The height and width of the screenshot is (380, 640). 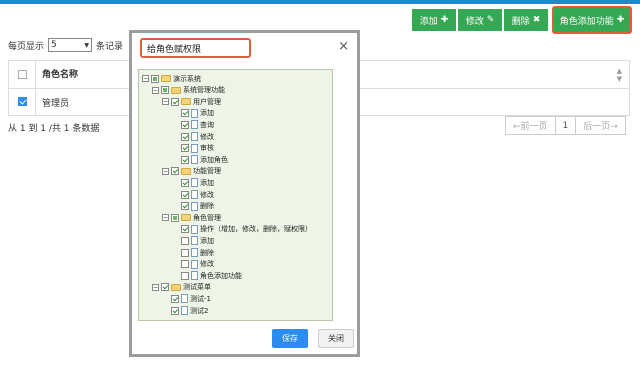 What do you see at coordinates (474, 21) in the screenshot?
I see `edit-label: 修改` at bounding box center [474, 21].